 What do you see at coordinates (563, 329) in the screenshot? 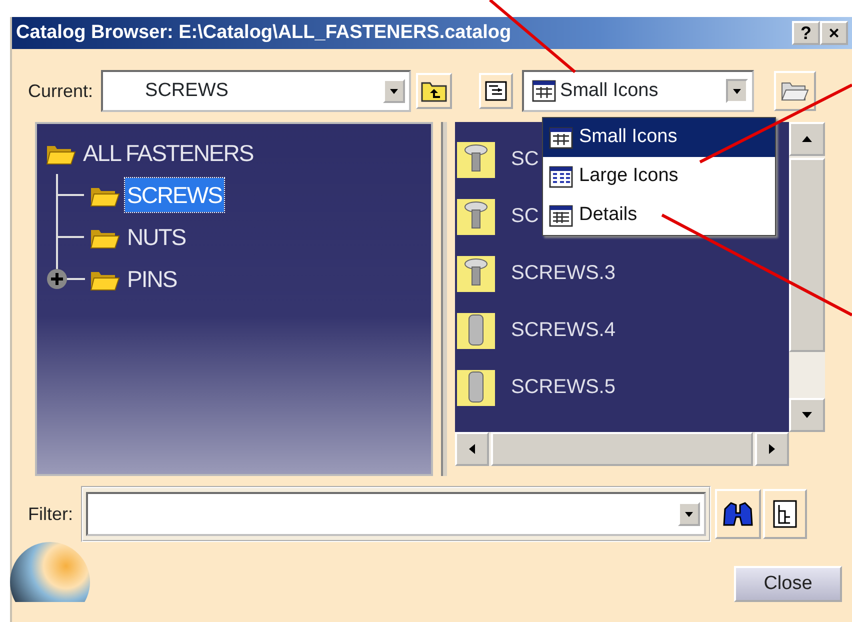
I see `list-item: SCREWS.4` at bounding box center [563, 329].